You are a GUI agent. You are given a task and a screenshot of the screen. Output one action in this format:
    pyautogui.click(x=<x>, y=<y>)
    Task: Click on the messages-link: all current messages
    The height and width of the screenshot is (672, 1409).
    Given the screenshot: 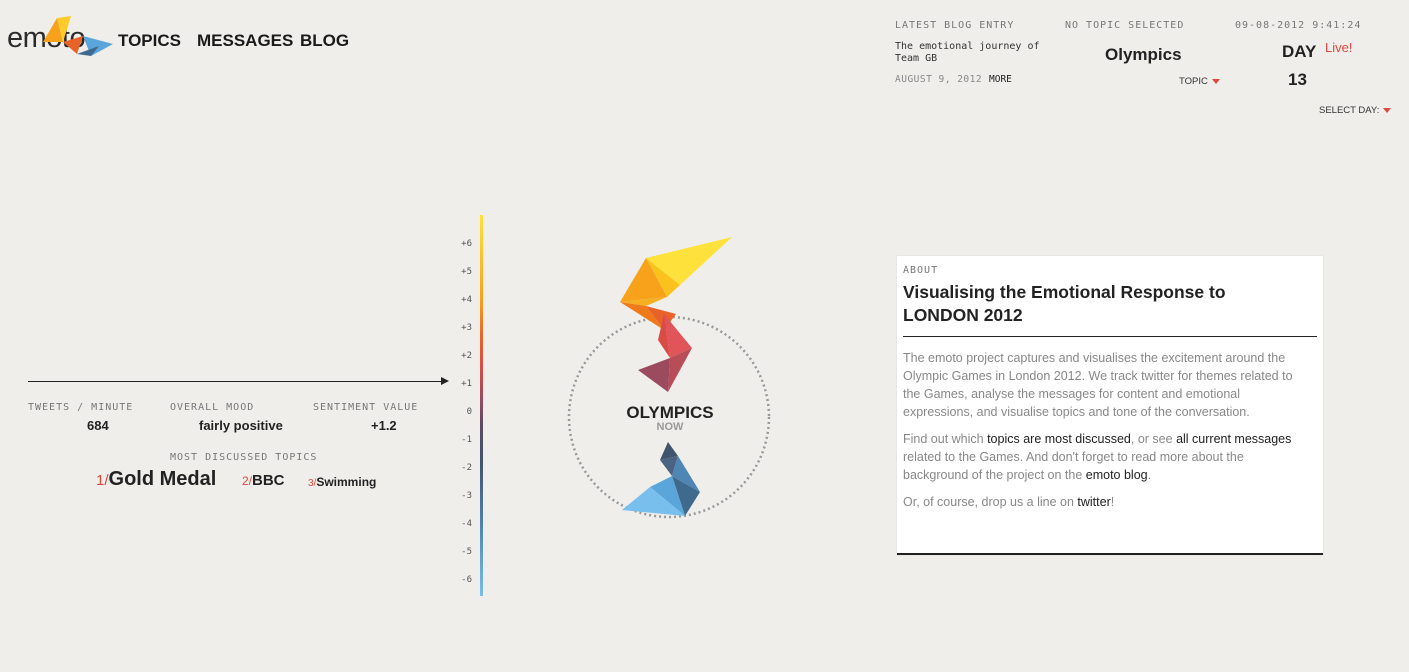 What is the action you would take?
    pyautogui.click(x=1233, y=439)
    